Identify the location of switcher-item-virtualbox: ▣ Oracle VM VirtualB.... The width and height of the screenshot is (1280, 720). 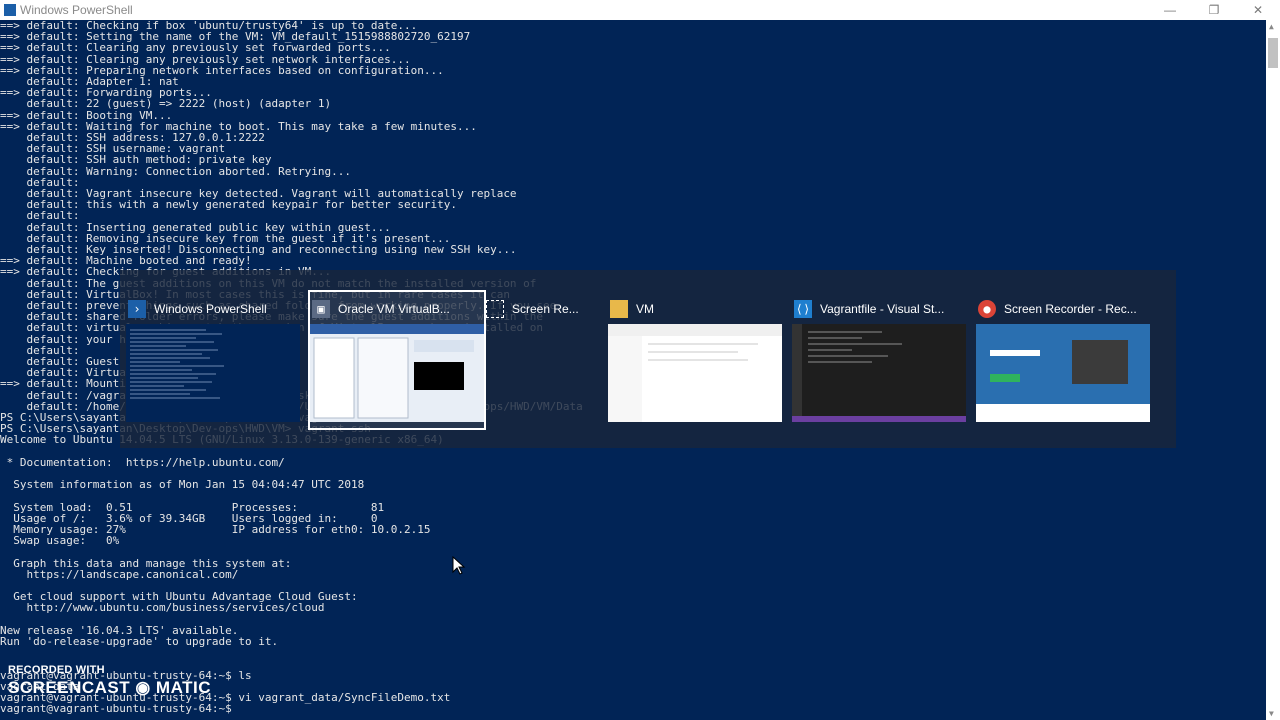
(397, 360).